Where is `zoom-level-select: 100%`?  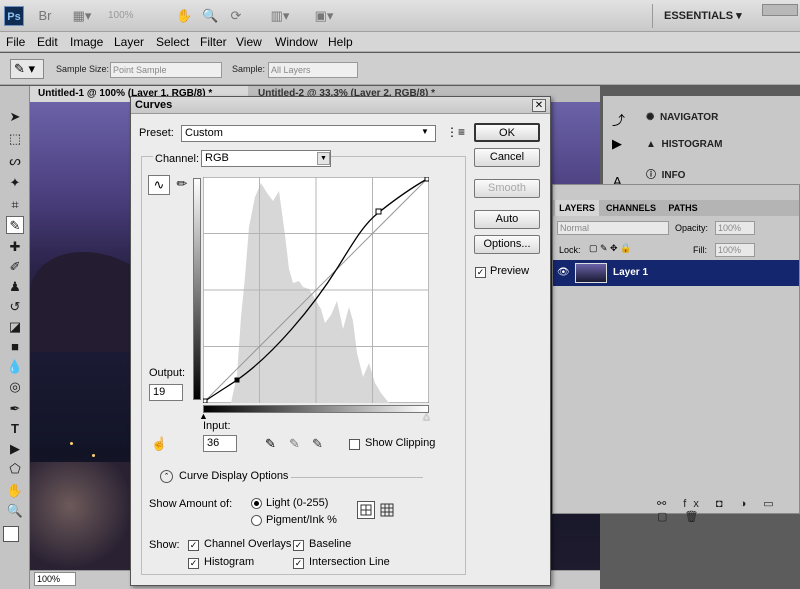 zoom-level-select: 100% is located at coordinates (133, 16).